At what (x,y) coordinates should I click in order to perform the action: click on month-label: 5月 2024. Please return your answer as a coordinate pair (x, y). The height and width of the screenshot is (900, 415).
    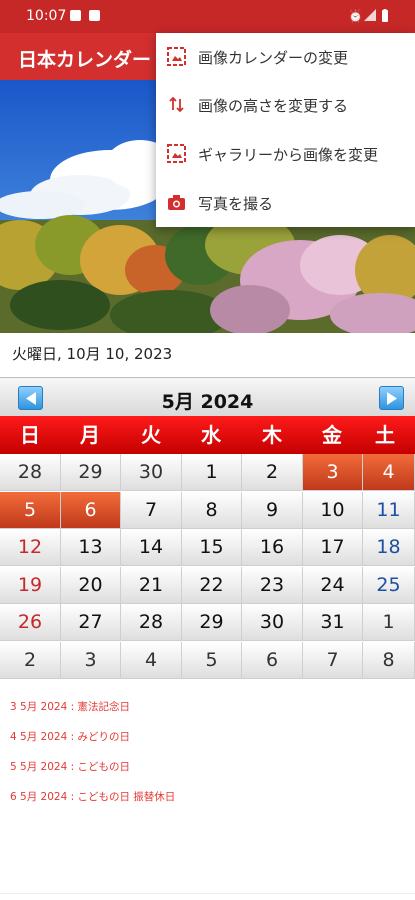
    Looking at the image, I should click on (207, 402).